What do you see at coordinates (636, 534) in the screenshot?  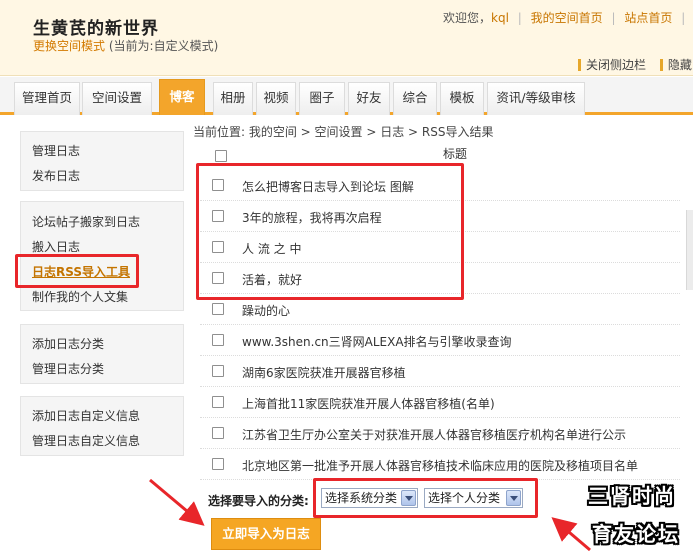 I see `watermark-line2: 育友论坛` at bounding box center [636, 534].